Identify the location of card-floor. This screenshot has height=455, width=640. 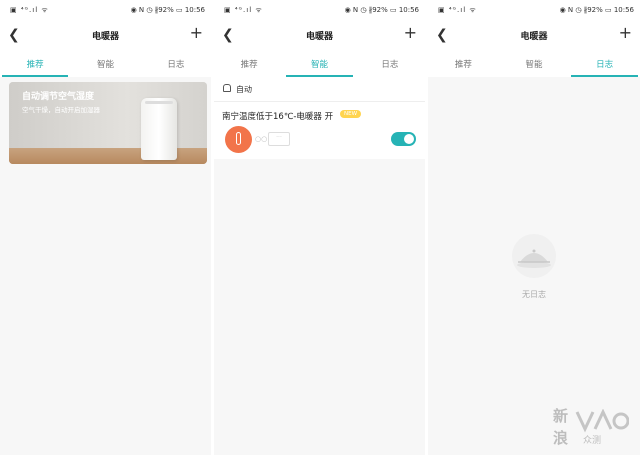
(108, 156).